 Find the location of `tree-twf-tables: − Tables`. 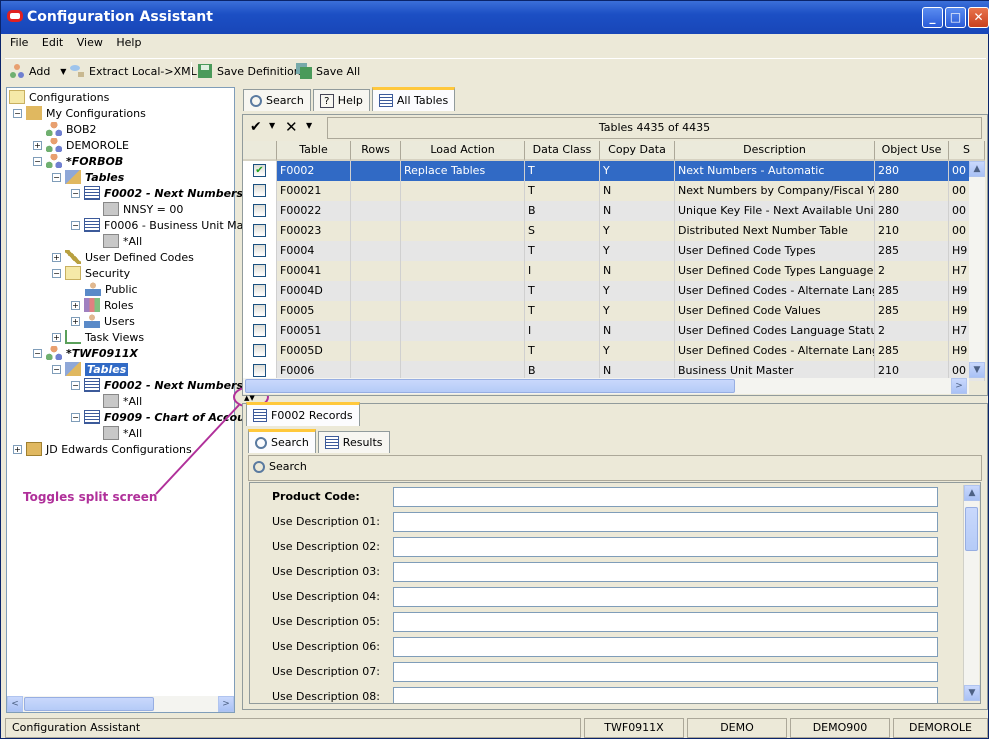

tree-twf-tables: − Tables is located at coordinates (90, 369).